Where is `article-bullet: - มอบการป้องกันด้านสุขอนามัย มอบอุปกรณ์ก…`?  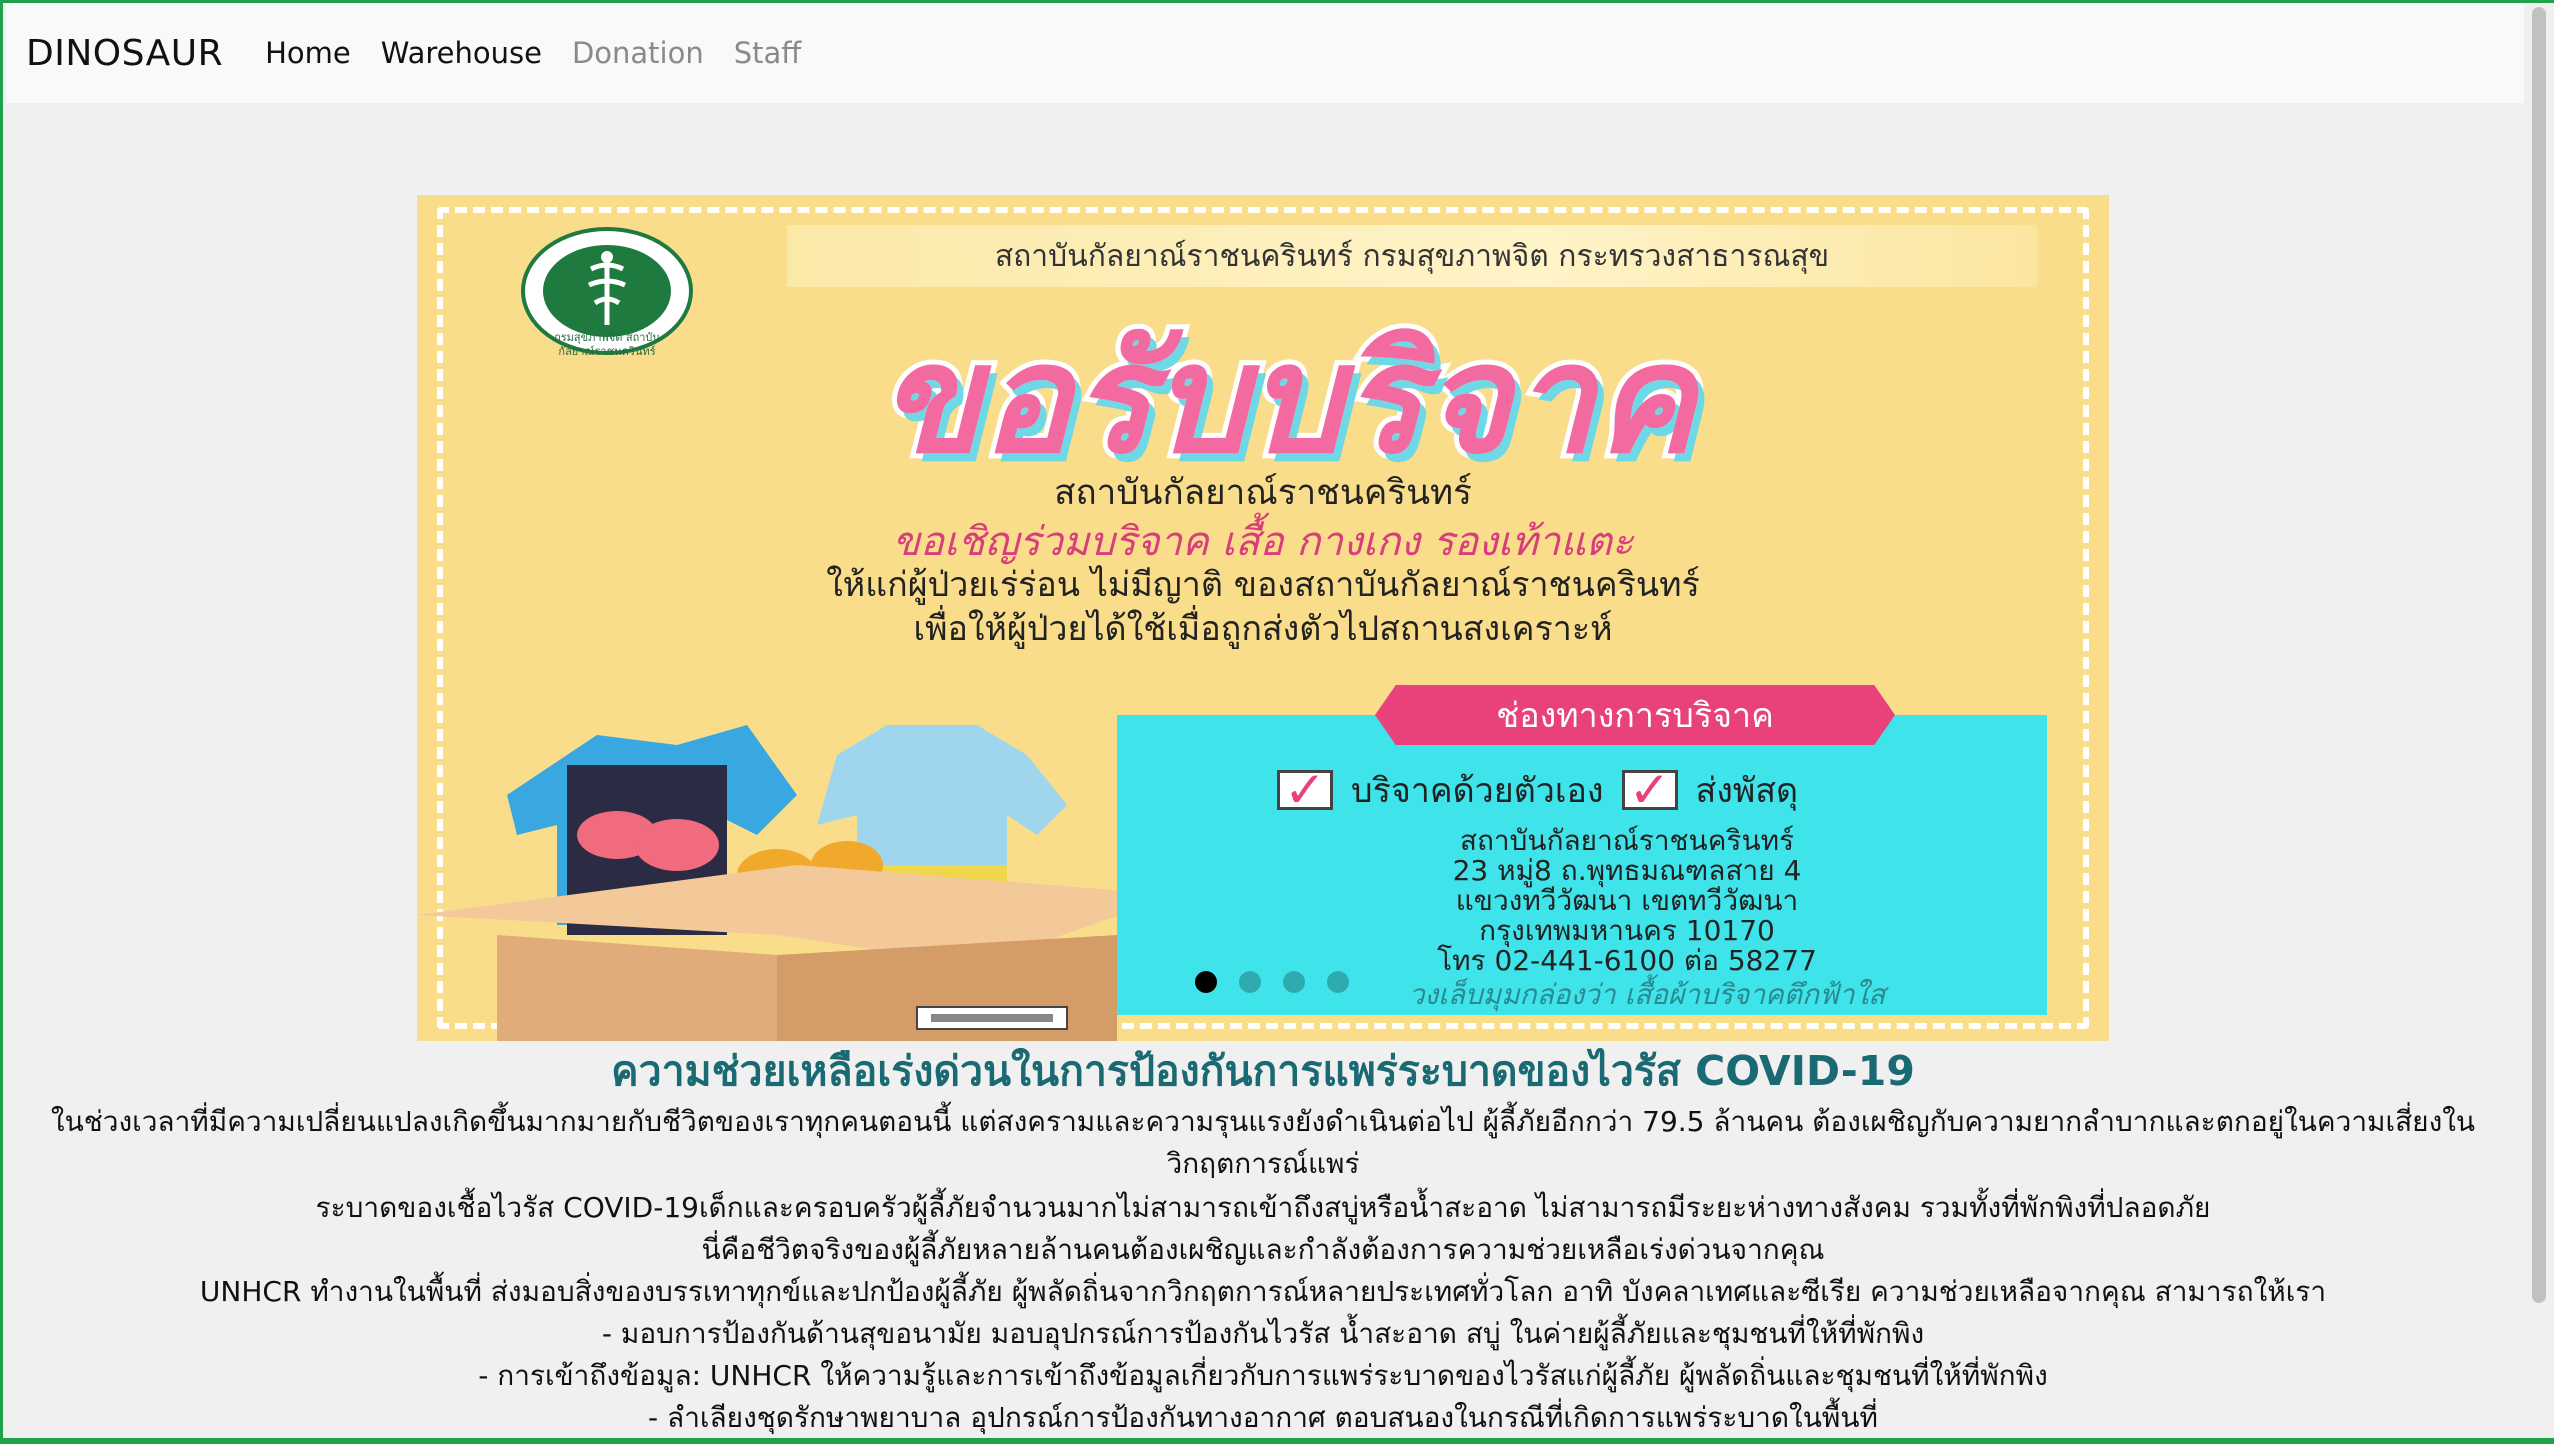
article-bullet: - มอบการป้องกันด้านสุขอนามัย มอบอุปกรณ์ก… is located at coordinates (1263, 1333).